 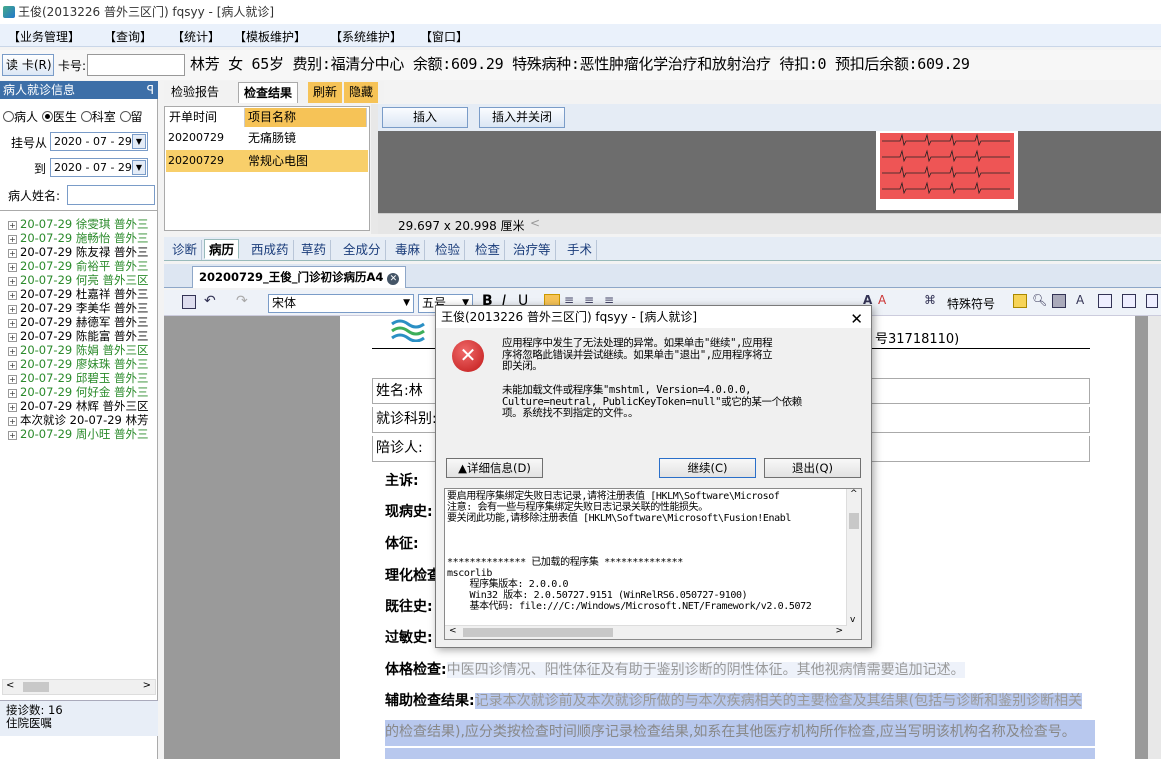 What do you see at coordinates (1154, 537) in the screenshot?
I see `vertical-scrollbar` at bounding box center [1154, 537].